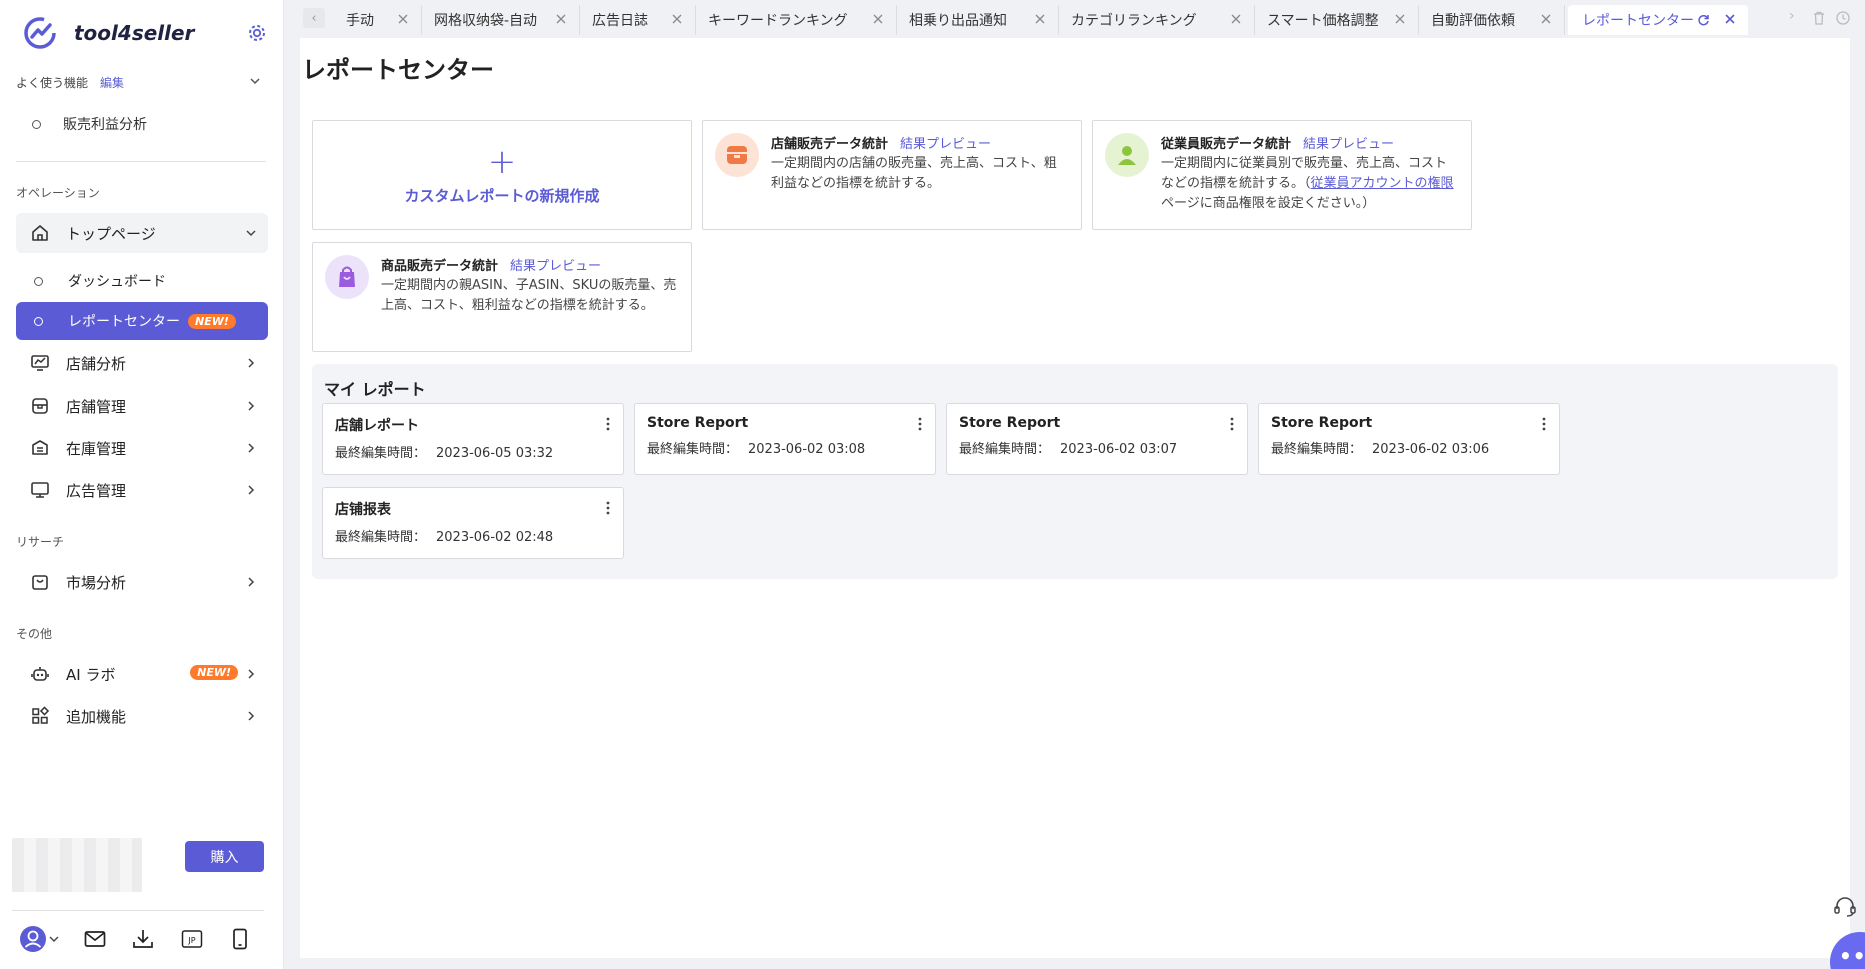 Image resolution: width=1865 pixels, height=969 pixels. What do you see at coordinates (958, 21) in the screenshot?
I see `tab-label: 相乗り出品通知` at bounding box center [958, 21].